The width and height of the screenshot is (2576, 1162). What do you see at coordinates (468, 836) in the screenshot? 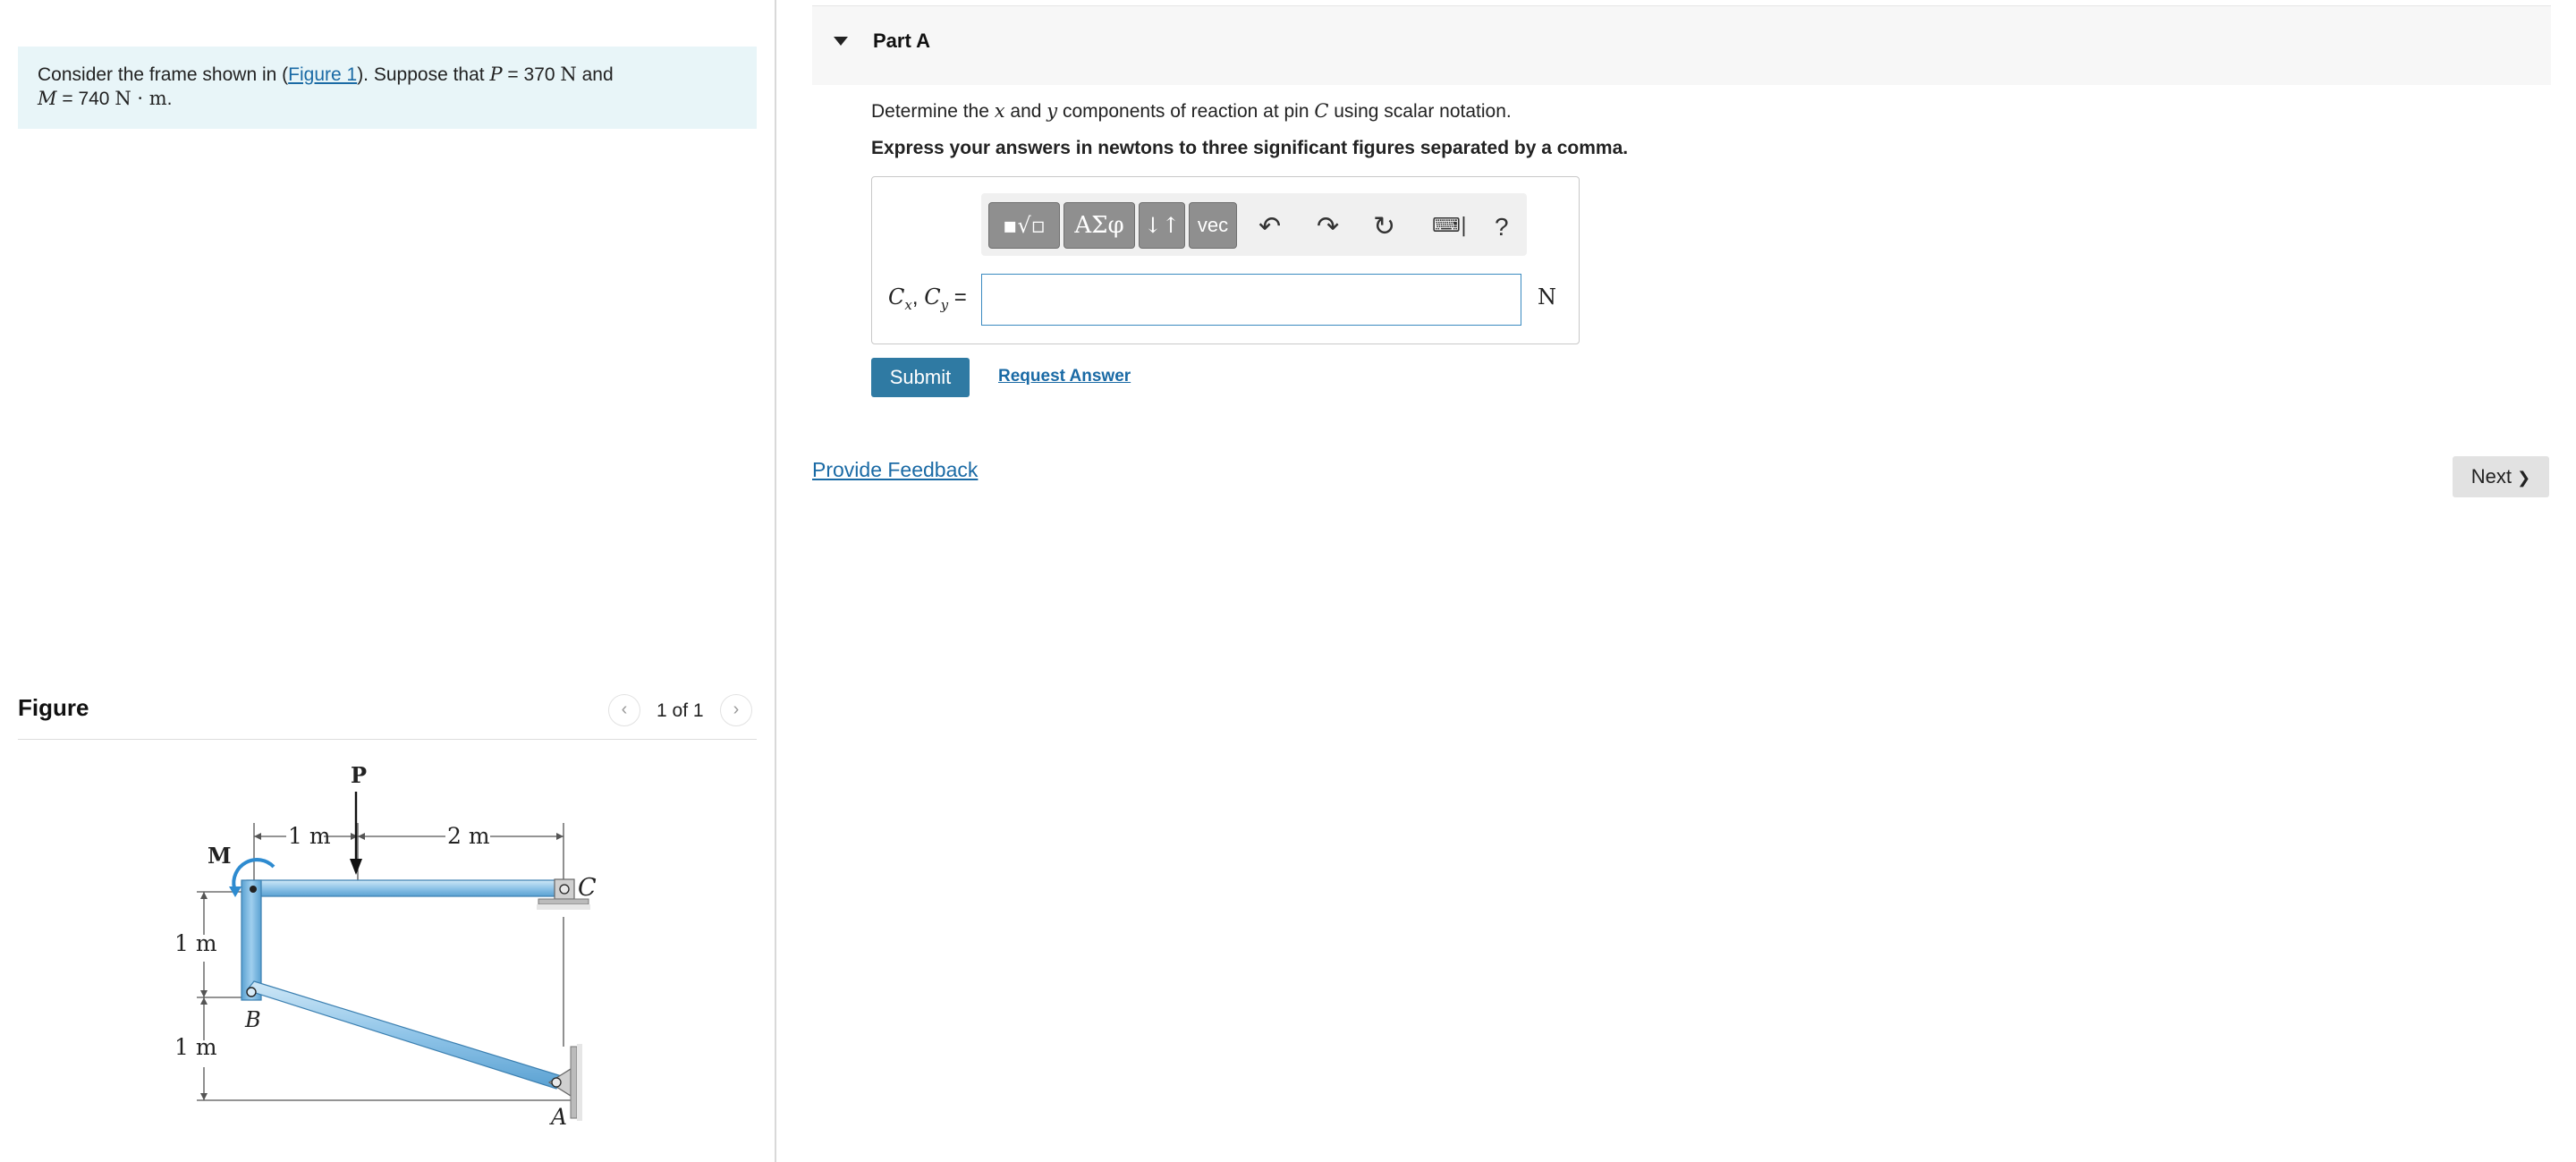
I see `label-dim-2m-top: 2 m` at bounding box center [468, 836].